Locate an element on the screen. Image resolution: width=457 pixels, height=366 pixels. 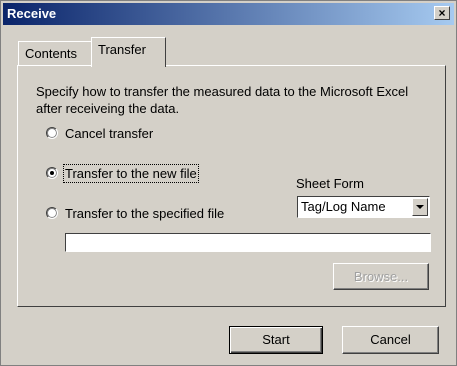
radio-specified-file is located at coordinates (52, 213).